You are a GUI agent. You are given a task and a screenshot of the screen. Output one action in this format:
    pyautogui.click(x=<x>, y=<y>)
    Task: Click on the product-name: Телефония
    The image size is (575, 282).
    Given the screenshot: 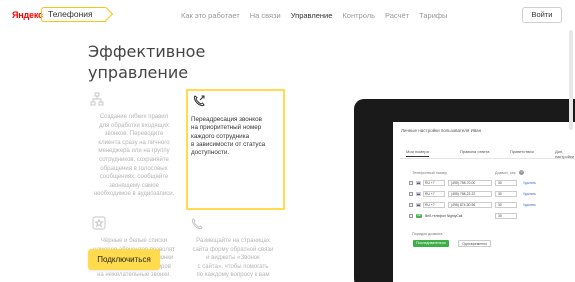 What is the action you would take?
    pyautogui.click(x=73, y=14)
    